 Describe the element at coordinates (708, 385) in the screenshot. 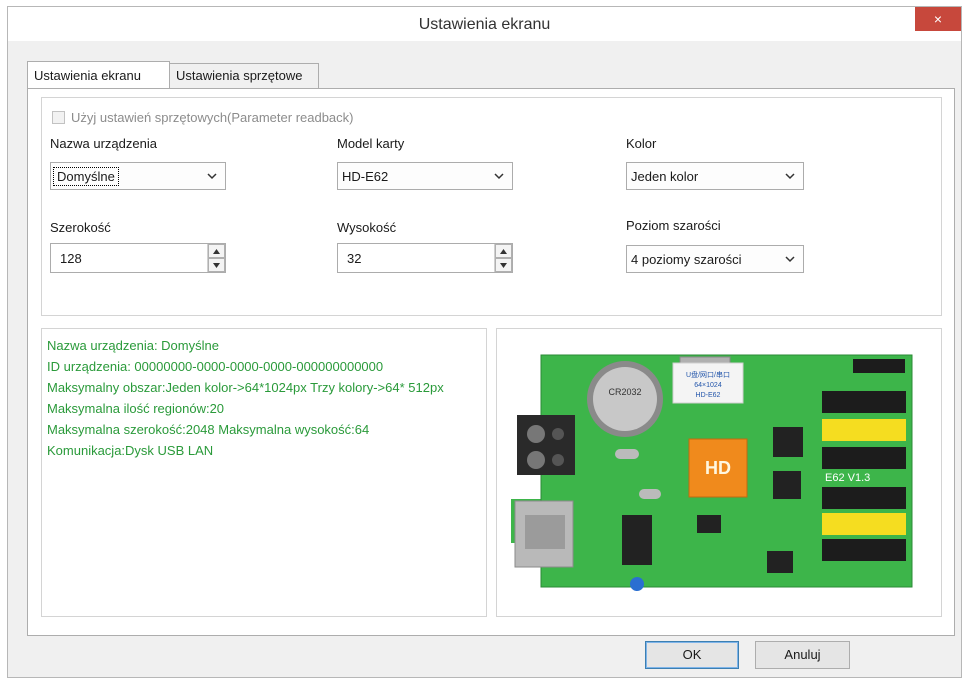

I see `sticker-line-2: 64×1024` at that location.